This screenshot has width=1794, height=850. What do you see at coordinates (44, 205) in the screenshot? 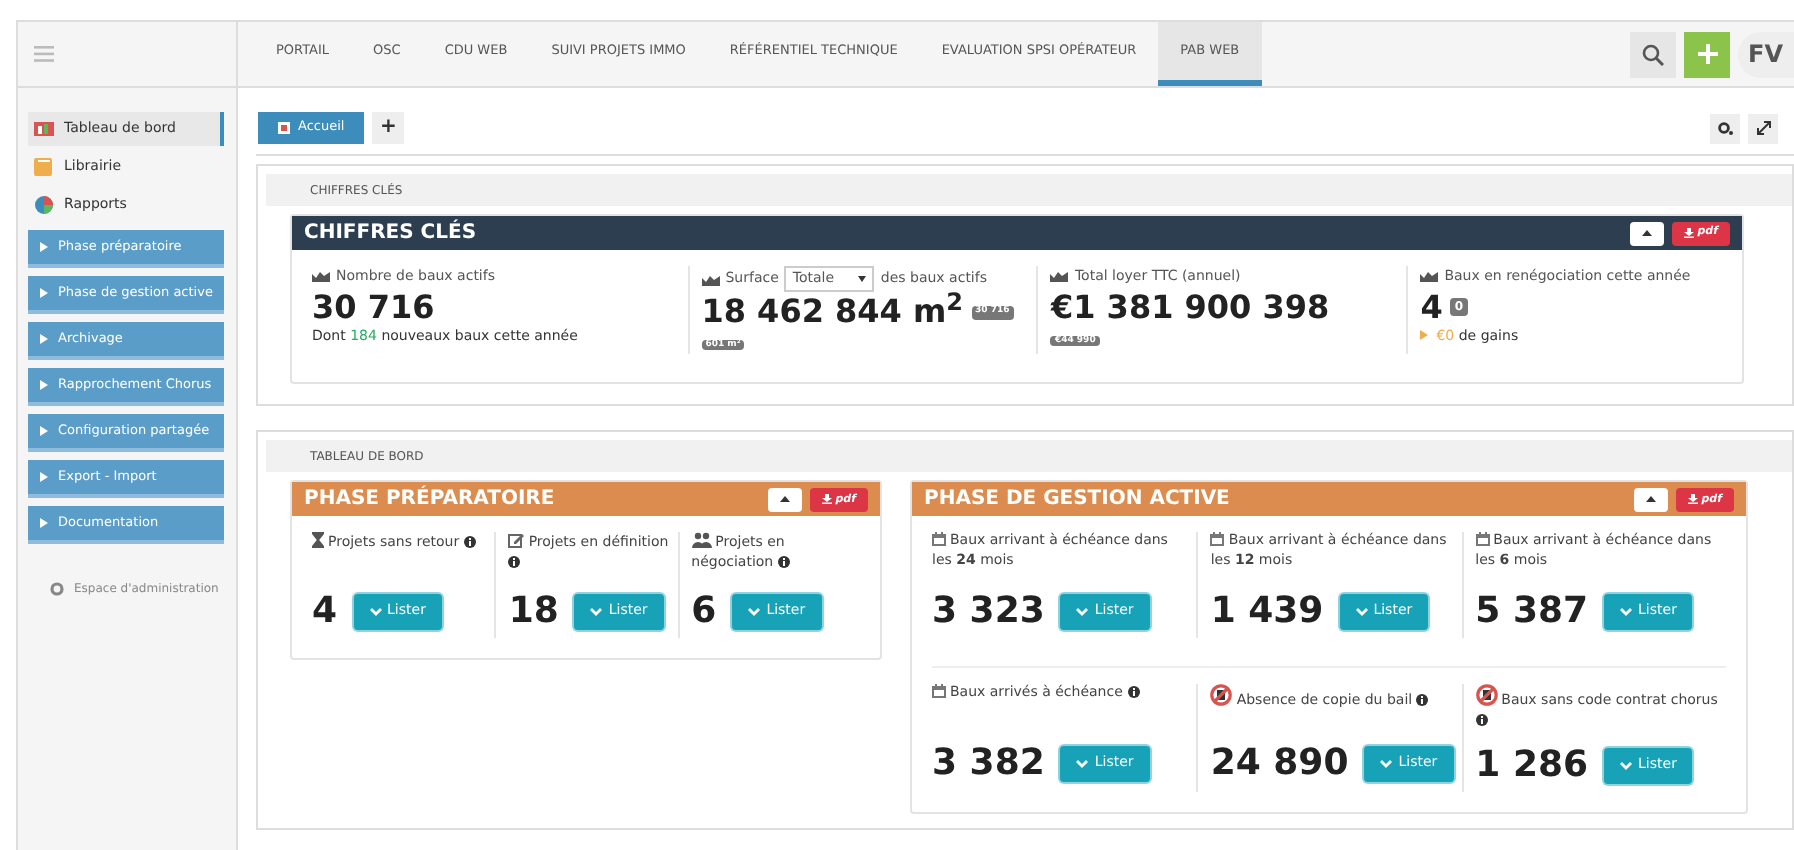
I see `pie-chart-icon` at bounding box center [44, 205].